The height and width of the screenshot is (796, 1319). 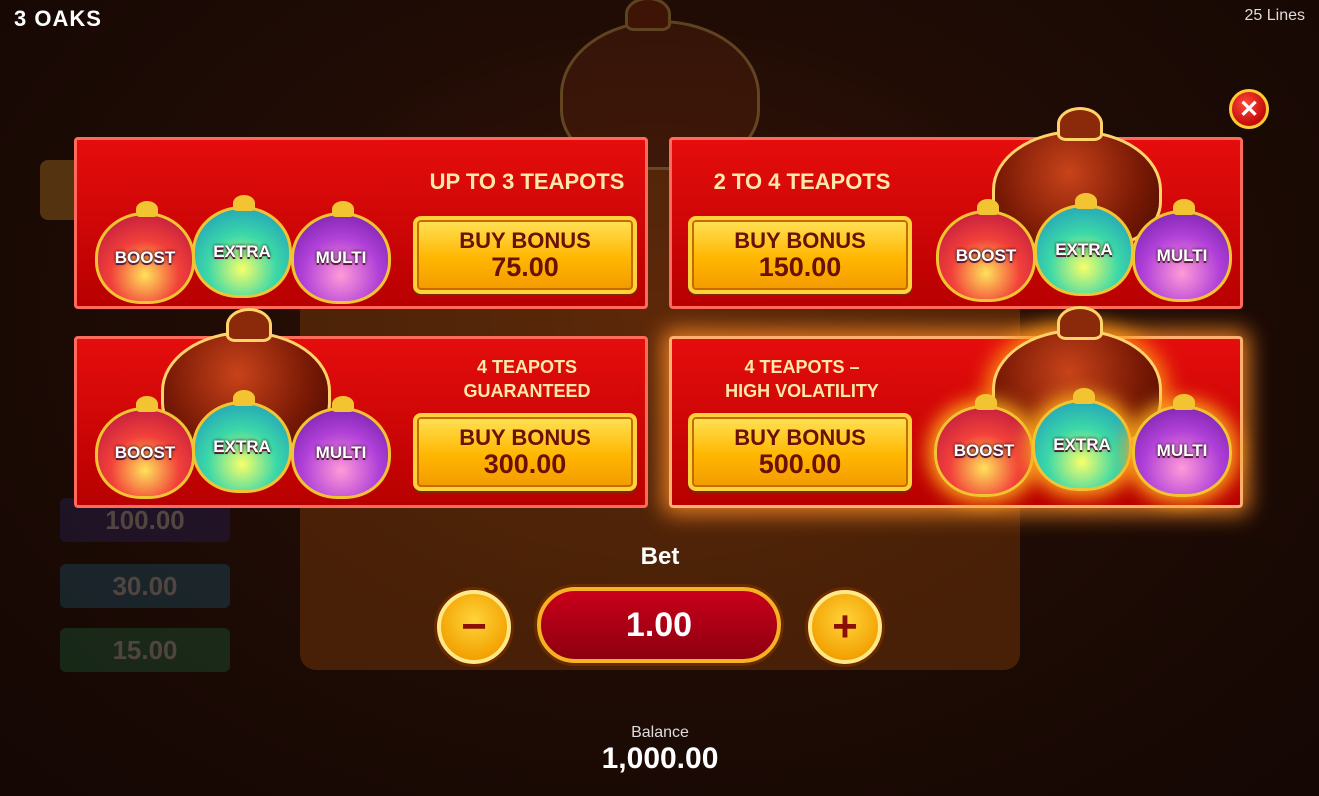 What do you see at coordinates (525, 267) in the screenshot?
I see `buy-bonus-price: 75.00` at bounding box center [525, 267].